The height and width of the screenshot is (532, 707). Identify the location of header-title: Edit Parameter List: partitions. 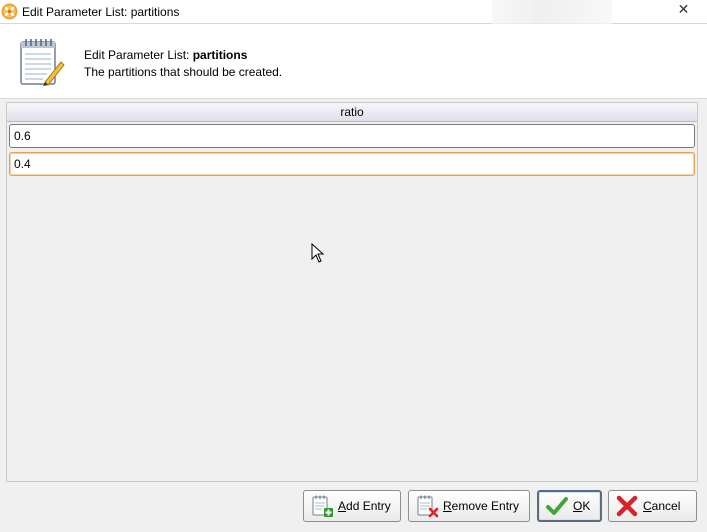
(165, 55).